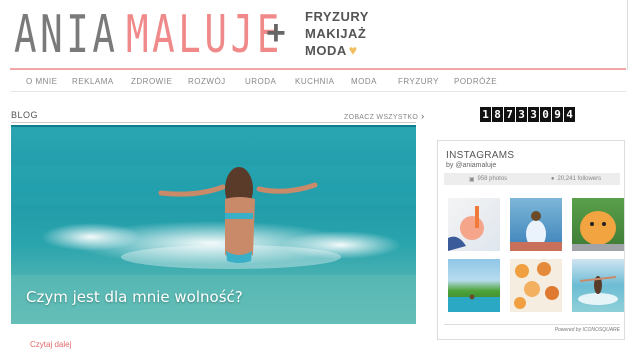 The image size is (640, 364). What do you see at coordinates (93, 81) in the screenshot?
I see `nav-item-reklama: REKLAMA` at bounding box center [93, 81].